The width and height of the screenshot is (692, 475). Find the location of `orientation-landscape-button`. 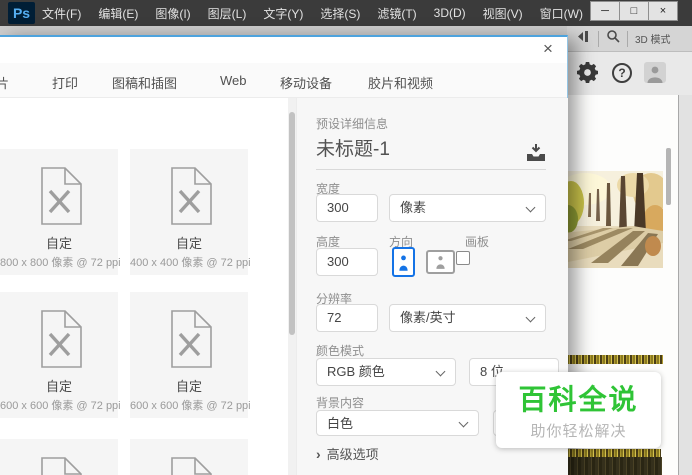

orientation-landscape-button is located at coordinates (440, 262).